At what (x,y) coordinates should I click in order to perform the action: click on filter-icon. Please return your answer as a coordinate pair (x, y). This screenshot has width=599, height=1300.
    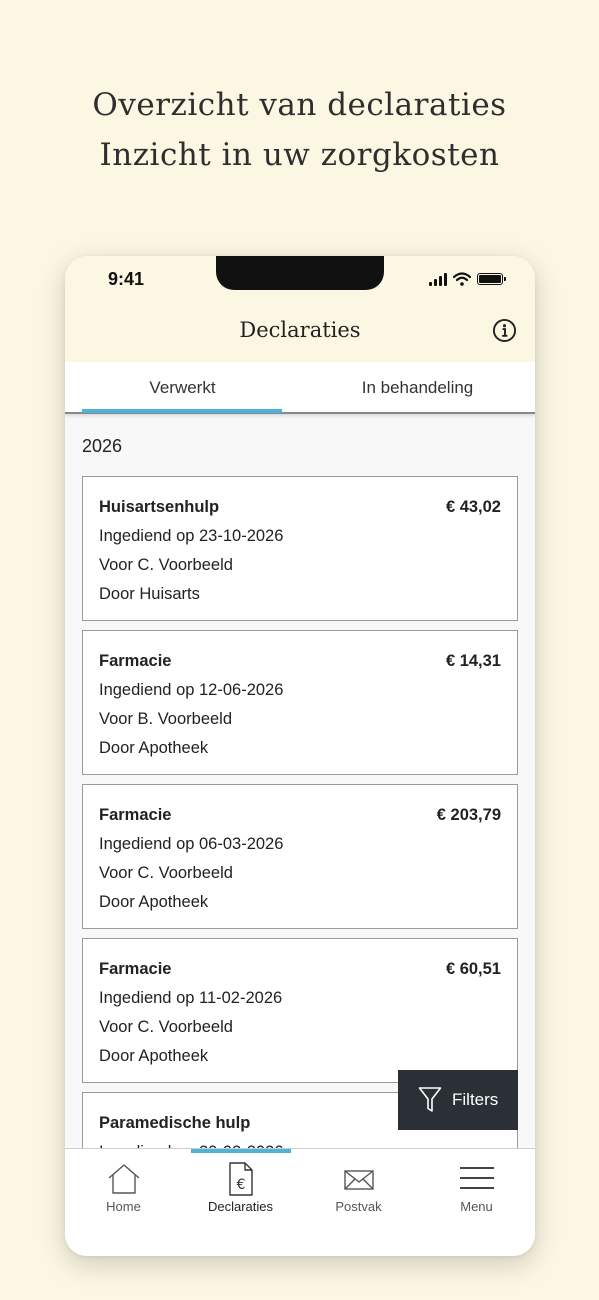
    Looking at the image, I should click on (430, 1099).